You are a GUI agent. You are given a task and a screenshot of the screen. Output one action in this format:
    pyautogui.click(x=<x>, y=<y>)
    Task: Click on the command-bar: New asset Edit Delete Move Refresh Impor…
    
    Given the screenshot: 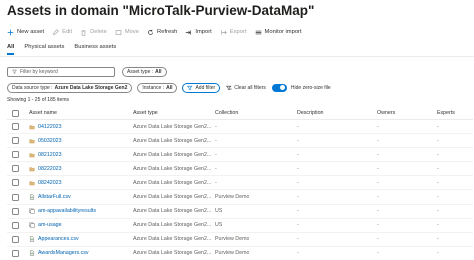 What is the action you would take?
    pyautogui.click(x=158, y=32)
    